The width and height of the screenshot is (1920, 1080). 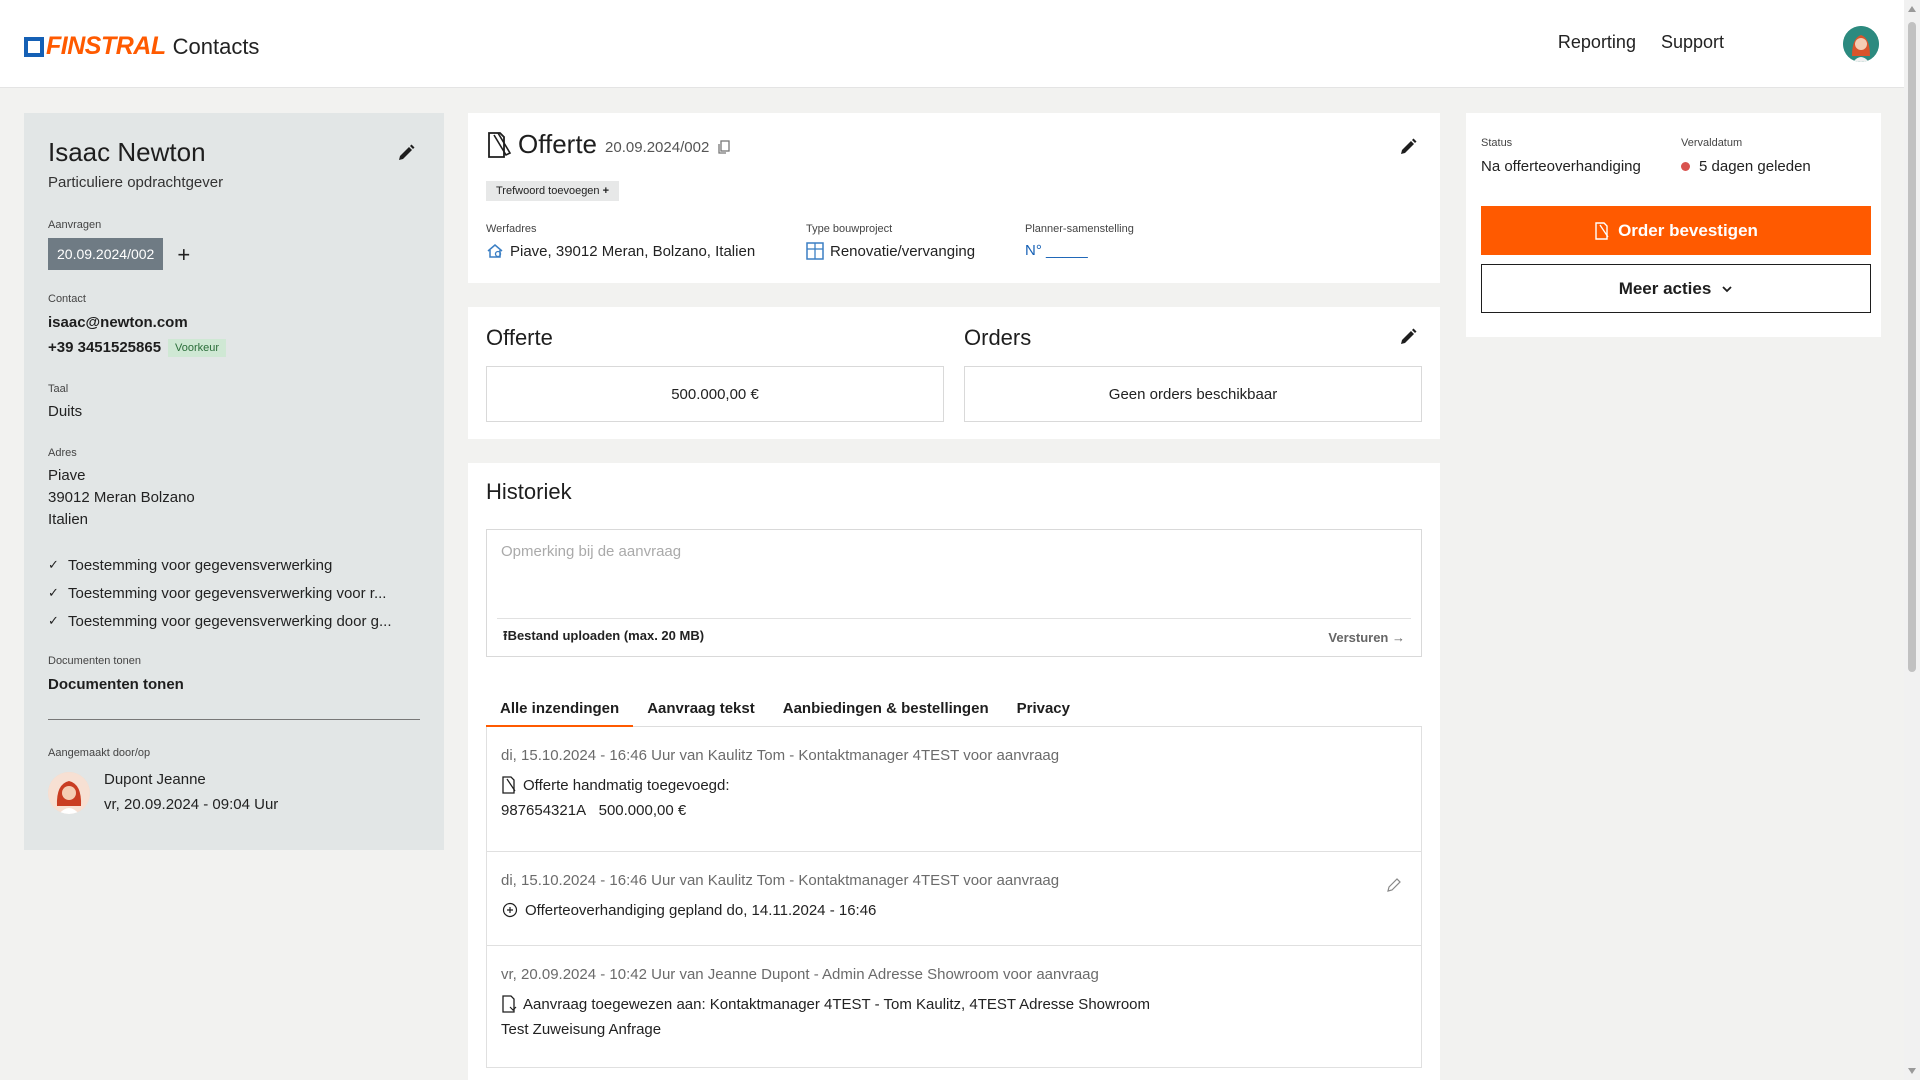 I want to click on project-type-col: Type bouwproject Renovatie/vervanging, so click(x=890, y=241).